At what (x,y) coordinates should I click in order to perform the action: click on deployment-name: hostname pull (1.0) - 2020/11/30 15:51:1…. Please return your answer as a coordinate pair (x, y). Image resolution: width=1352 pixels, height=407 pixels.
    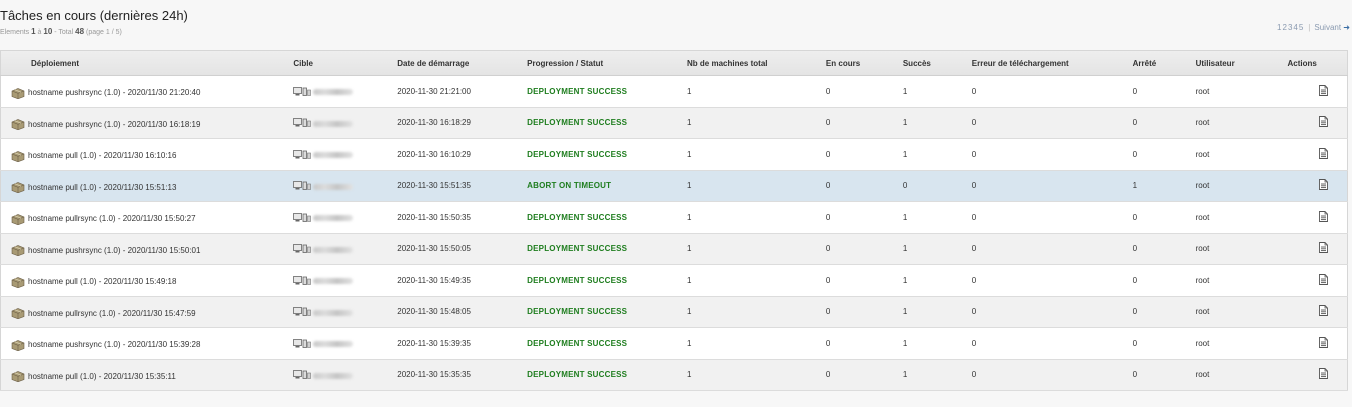
    Looking at the image, I should click on (102, 187).